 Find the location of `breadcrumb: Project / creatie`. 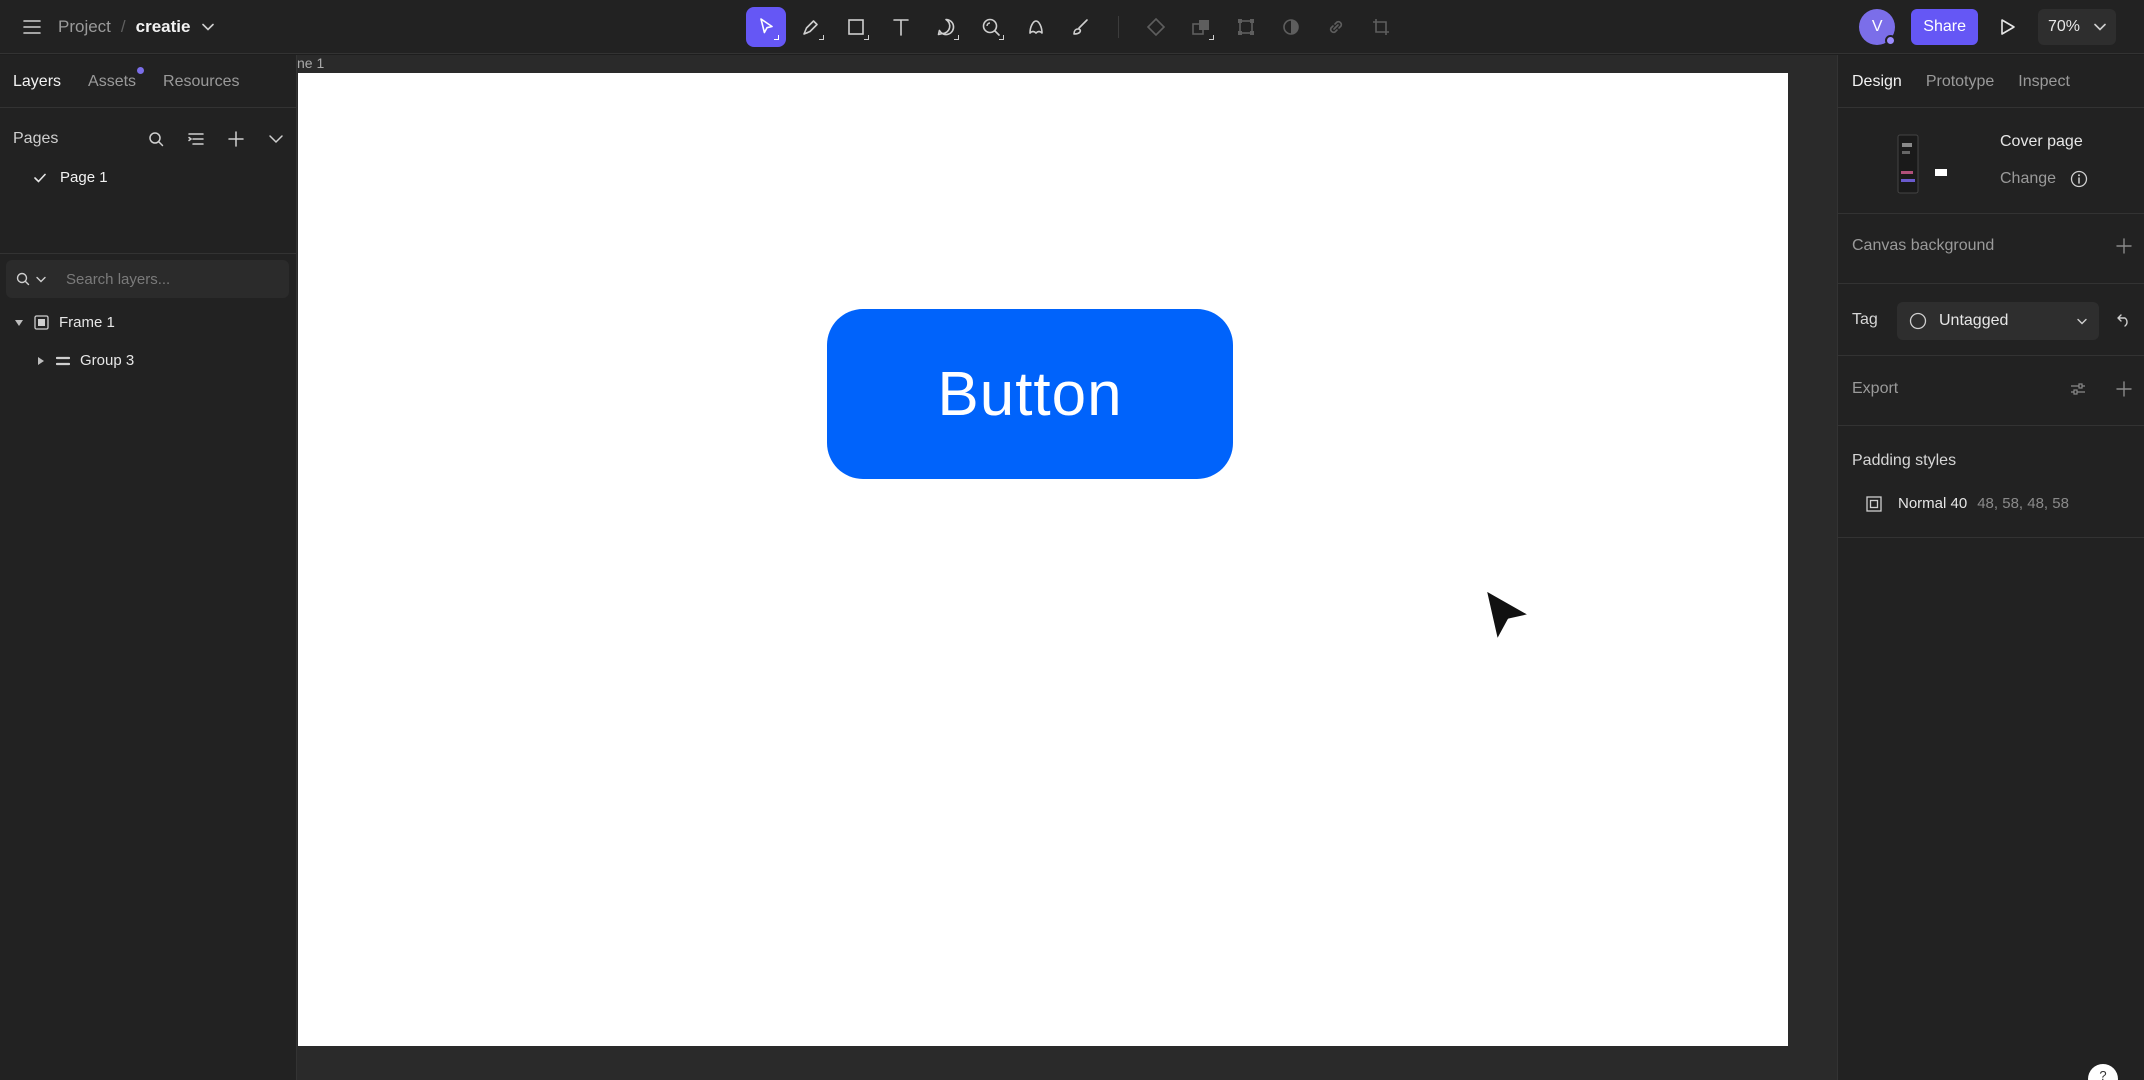

breadcrumb: Project / creatie is located at coordinates (136, 27).